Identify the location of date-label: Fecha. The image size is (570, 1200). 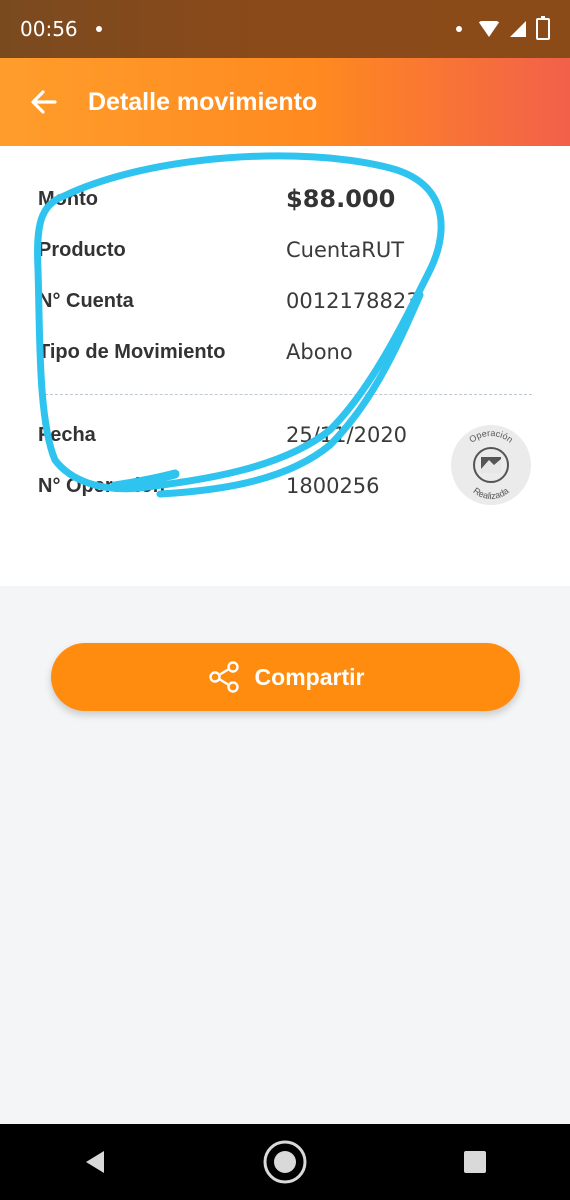
(67, 434).